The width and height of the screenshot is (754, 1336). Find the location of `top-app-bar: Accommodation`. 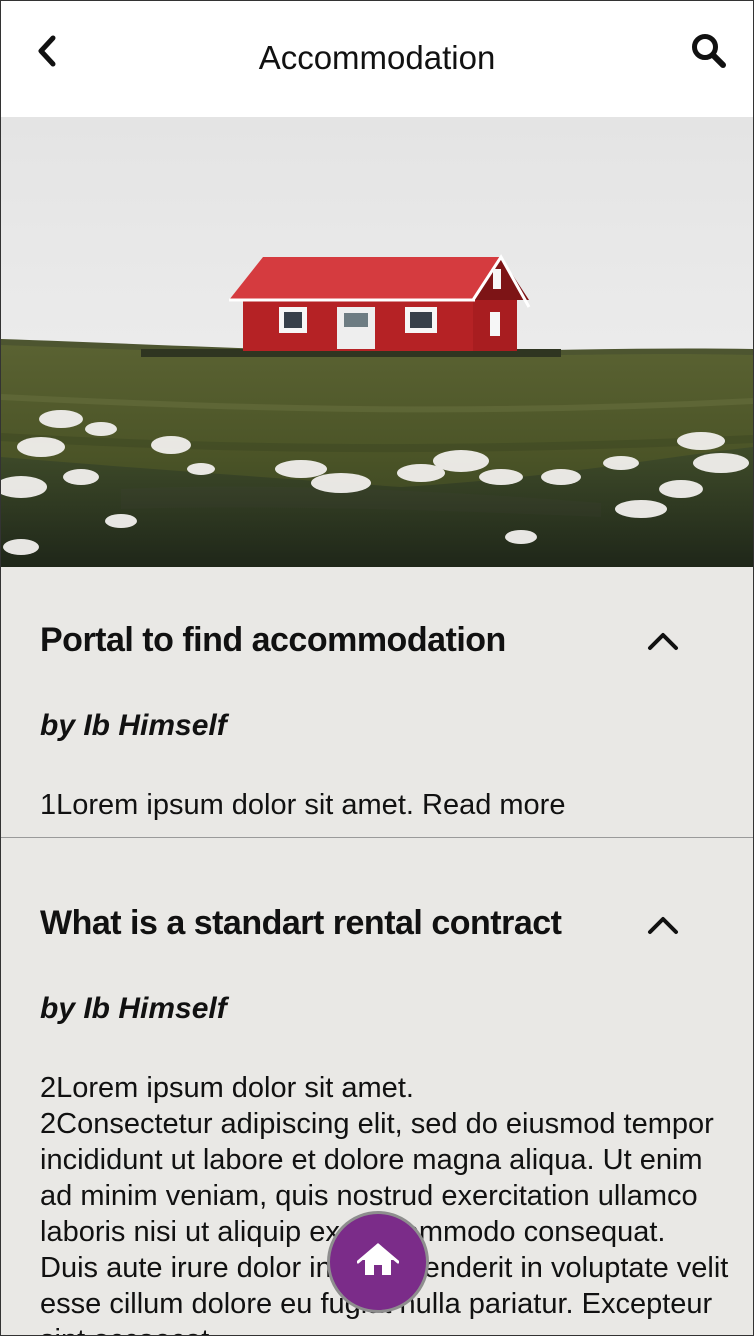

top-app-bar: Accommodation is located at coordinates (377, 59).